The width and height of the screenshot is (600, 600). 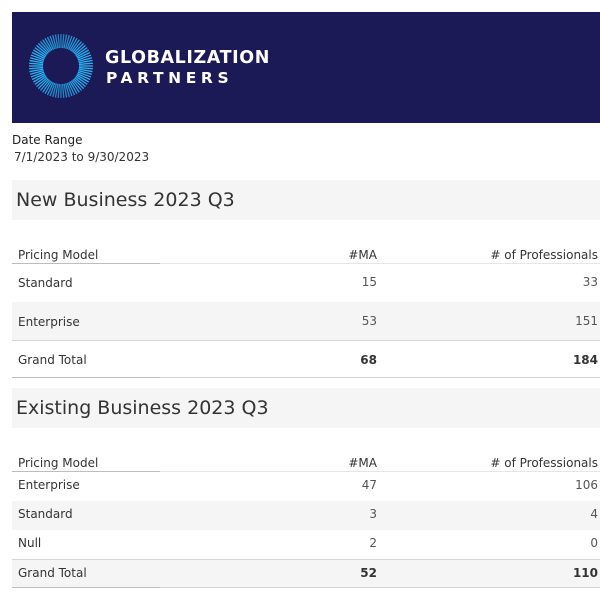 What do you see at coordinates (306, 408) in the screenshot?
I see `existing-business-title: Existing Business 2023 Q3` at bounding box center [306, 408].